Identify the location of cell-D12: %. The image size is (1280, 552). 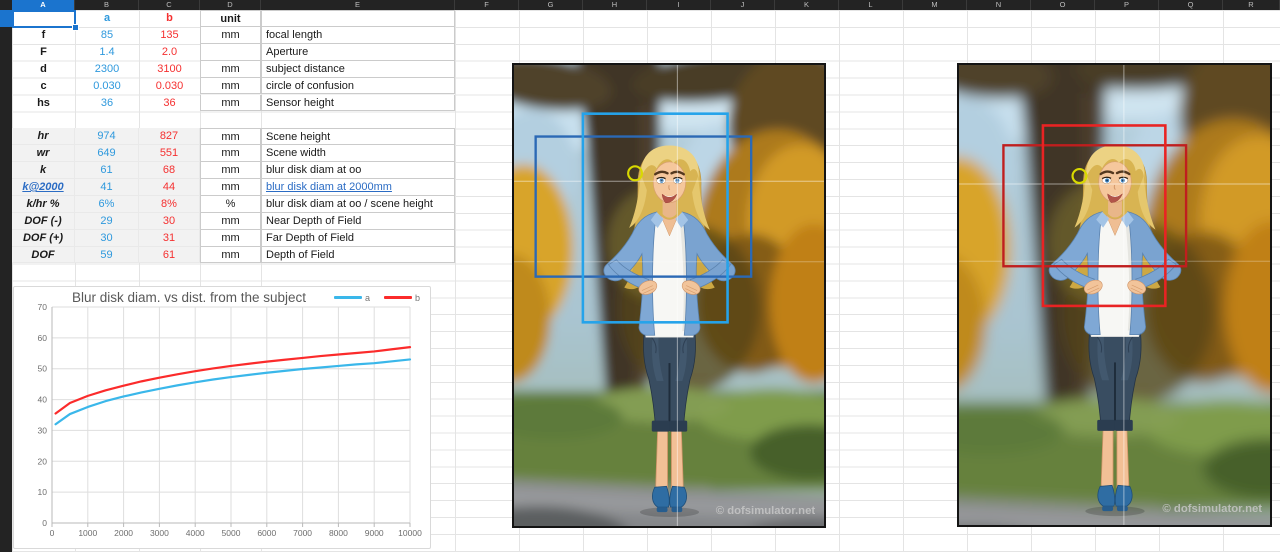
(230, 204).